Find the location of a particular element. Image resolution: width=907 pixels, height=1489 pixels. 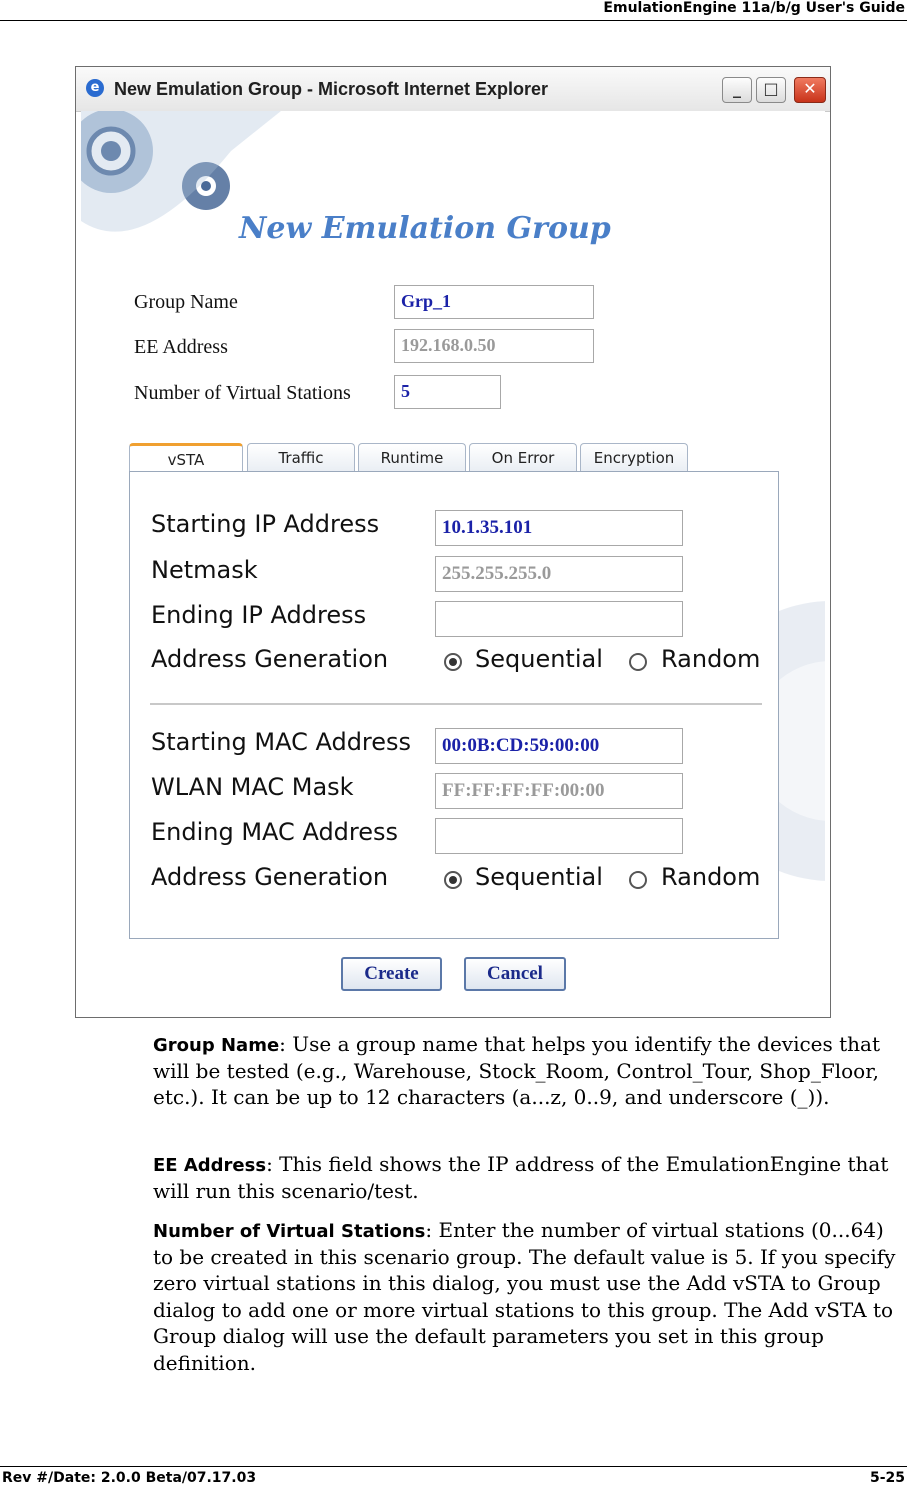

start-ip-field: 10.1.35.101 is located at coordinates (559, 528).